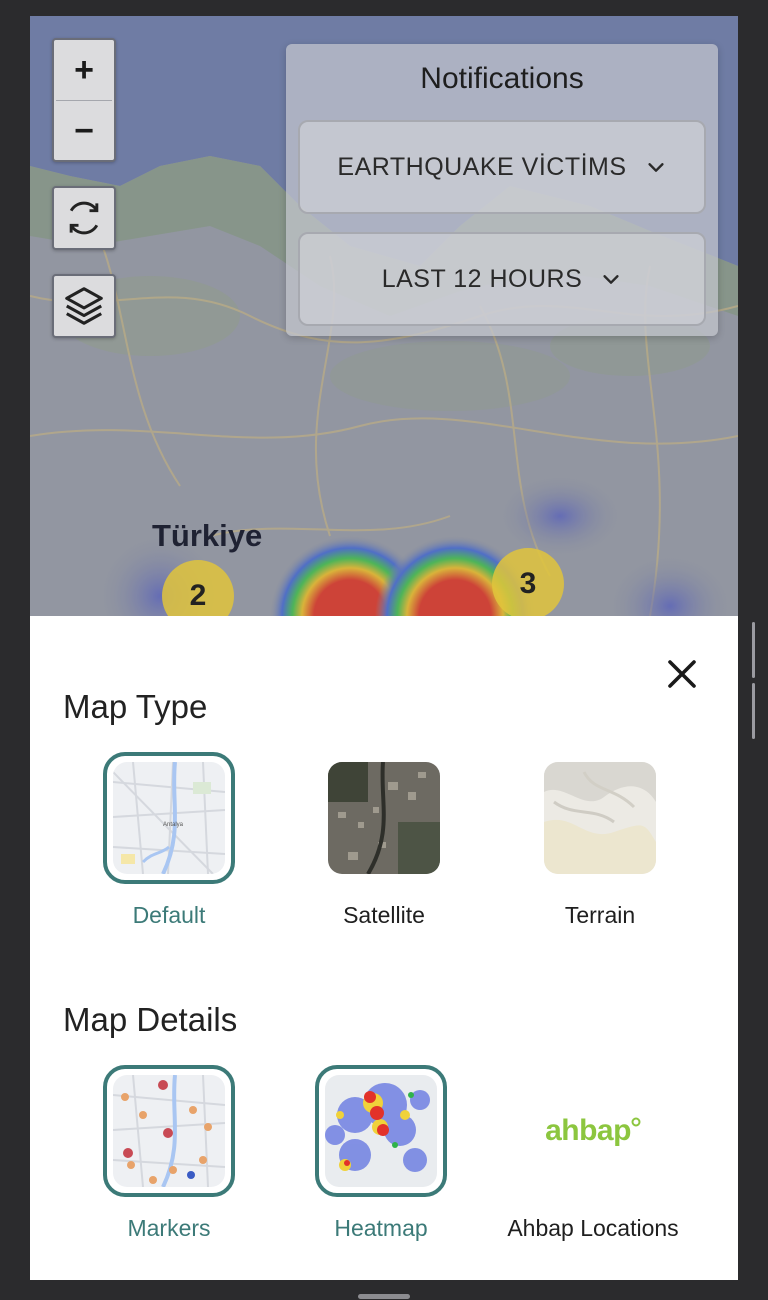 The height and width of the screenshot is (1300, 768). I want to click on markers-thumbnail, so click(169, 1131).